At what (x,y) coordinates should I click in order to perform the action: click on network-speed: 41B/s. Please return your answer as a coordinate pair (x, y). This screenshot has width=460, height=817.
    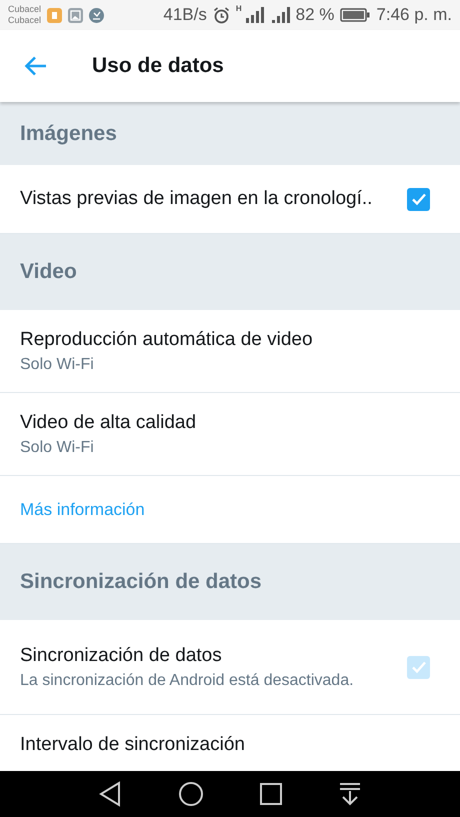
    Looking at the image, I should click on (185, 15).